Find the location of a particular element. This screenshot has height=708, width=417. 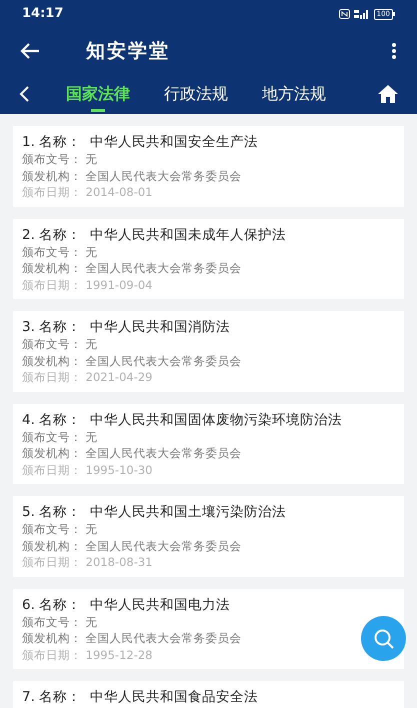

law-title: 2. 名称： 中华人民共和国未成年人保护法 is located at coordinates (154, 235).